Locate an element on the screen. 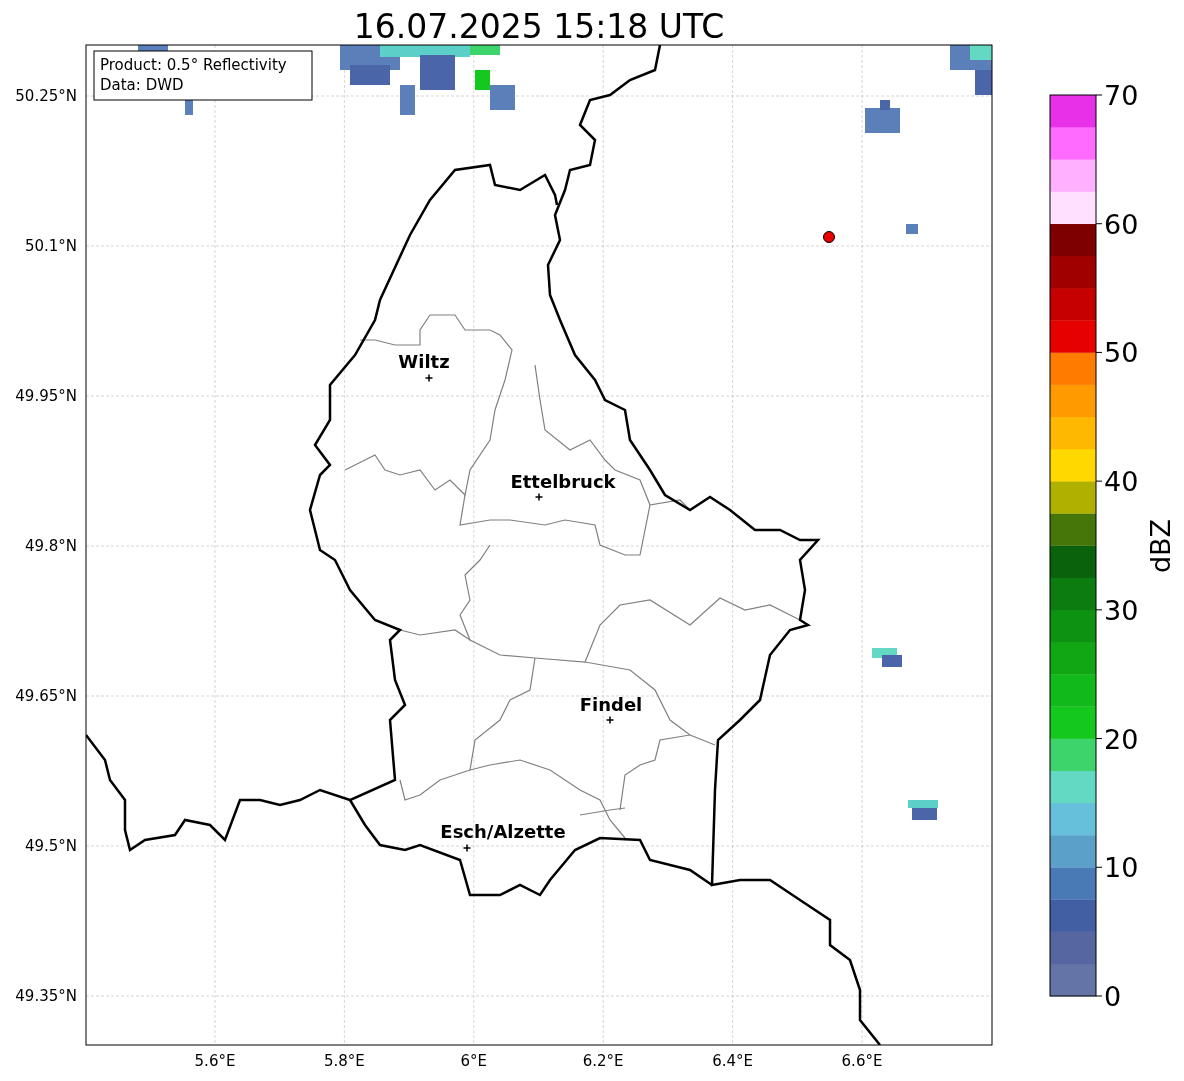 The image size is (1184, 1081). y-tick-label: 50.25°N is located at coordinates (46, 96).